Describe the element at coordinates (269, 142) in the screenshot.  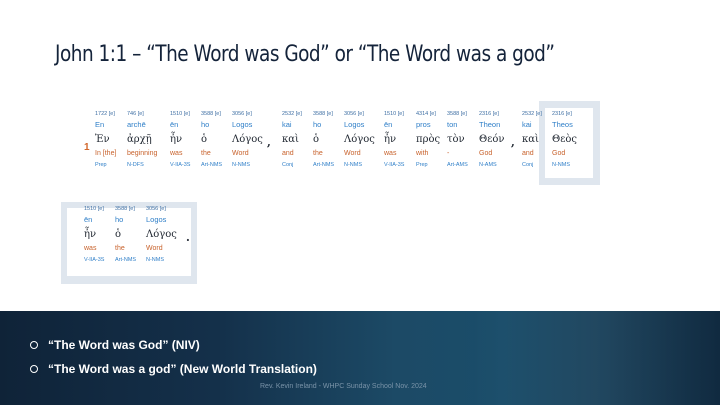
I see `comma-after-logos: ,` at that location.